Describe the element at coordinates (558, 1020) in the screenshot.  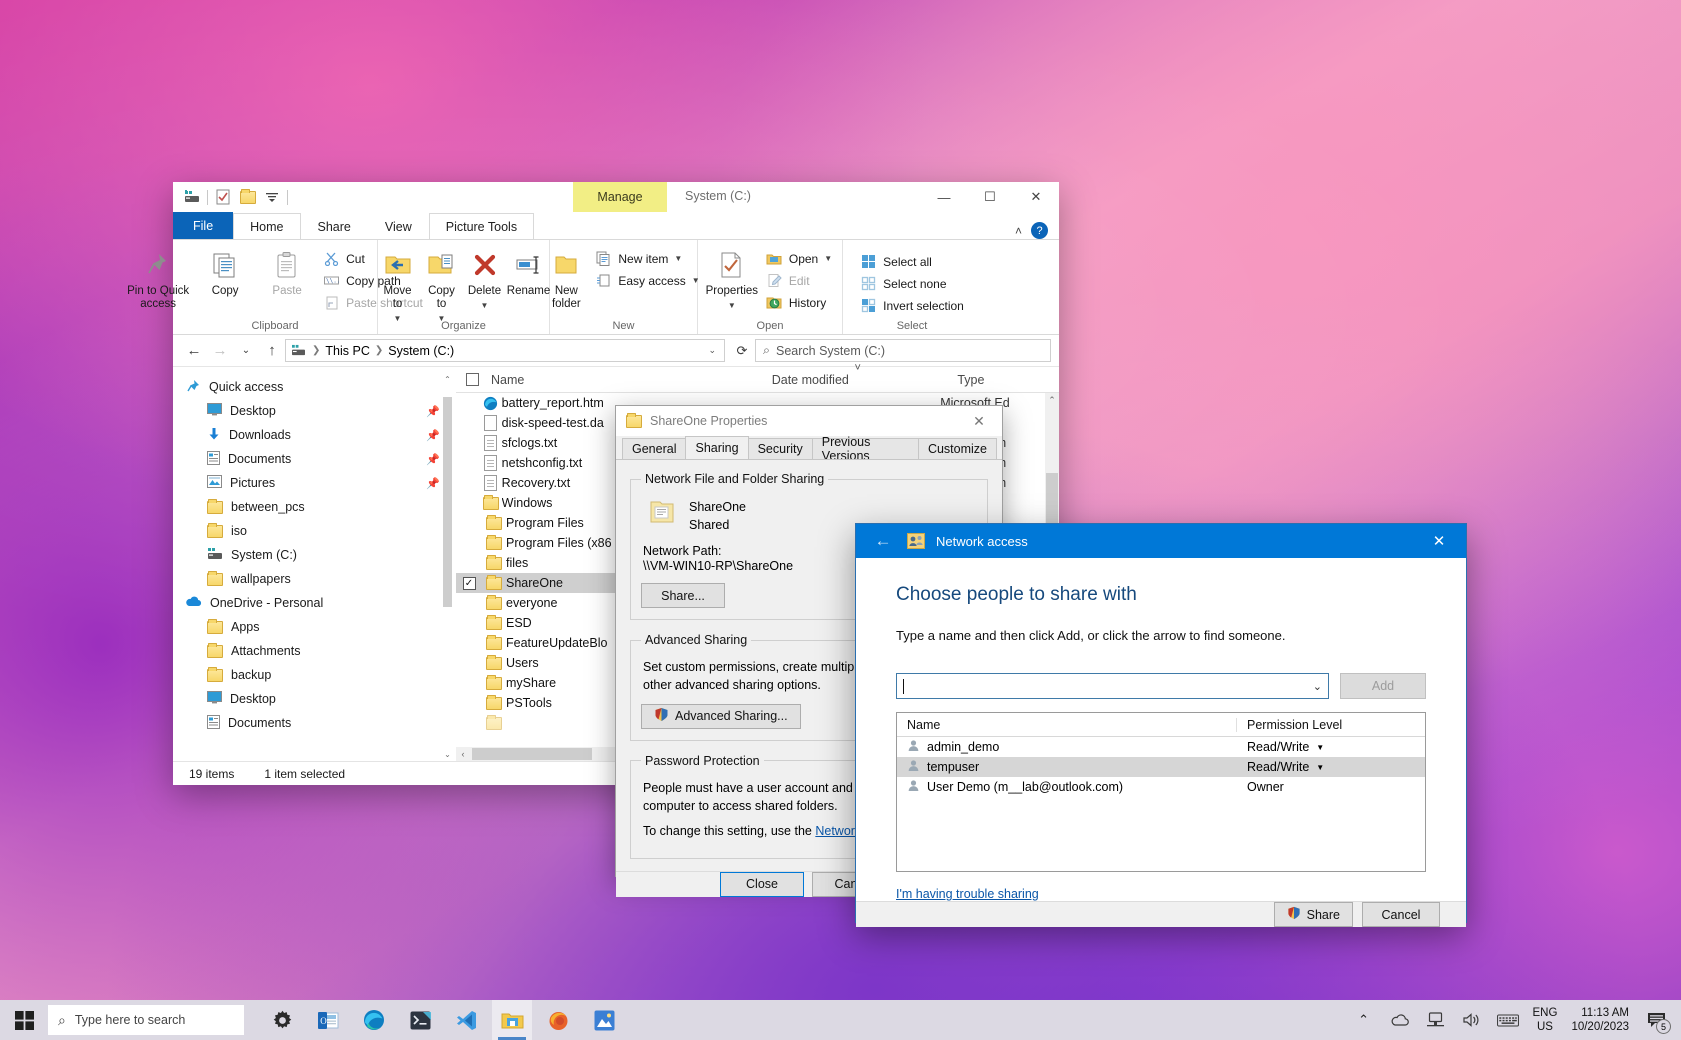
I see `firefox-icon` at that location.